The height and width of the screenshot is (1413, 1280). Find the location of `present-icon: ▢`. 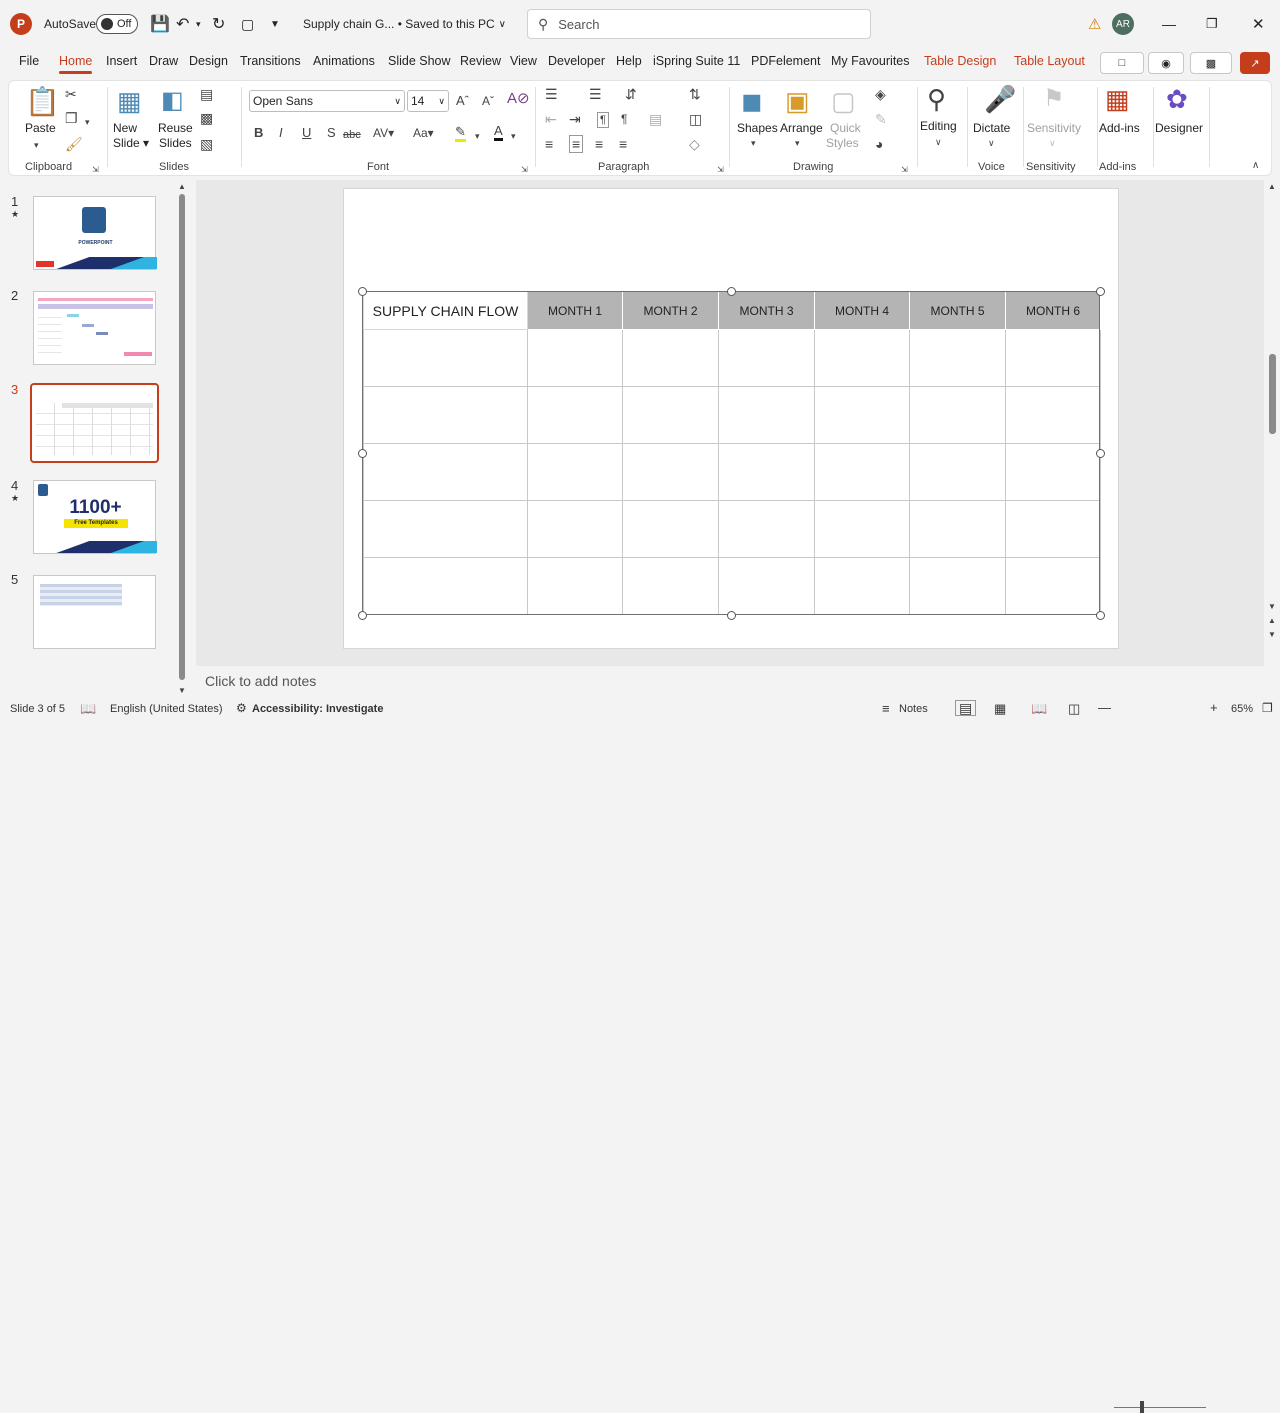

present-icon: ▢ is located at coordinates (247, 24).